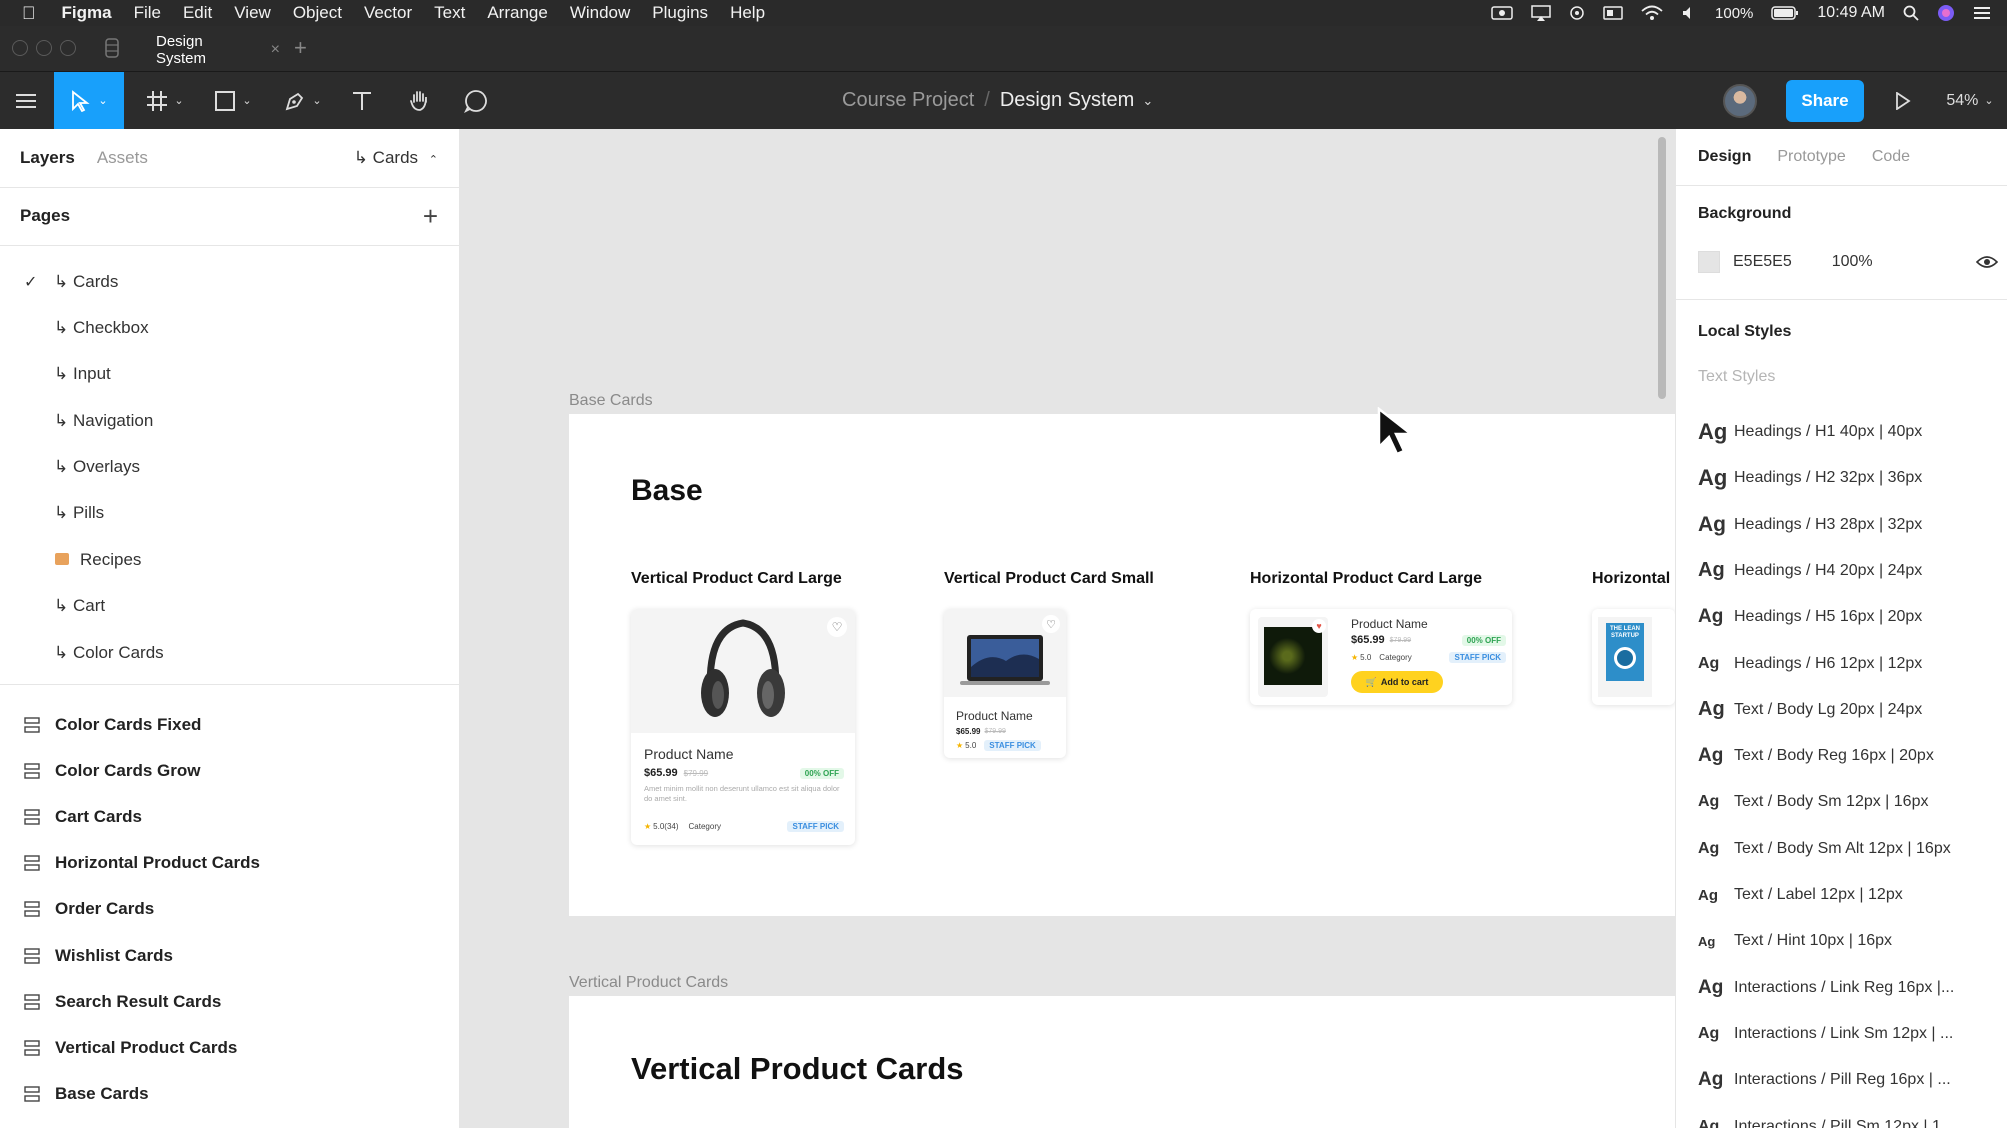  I want to click on page-item-overlays: ↳ Overlays, so click(230, 467).